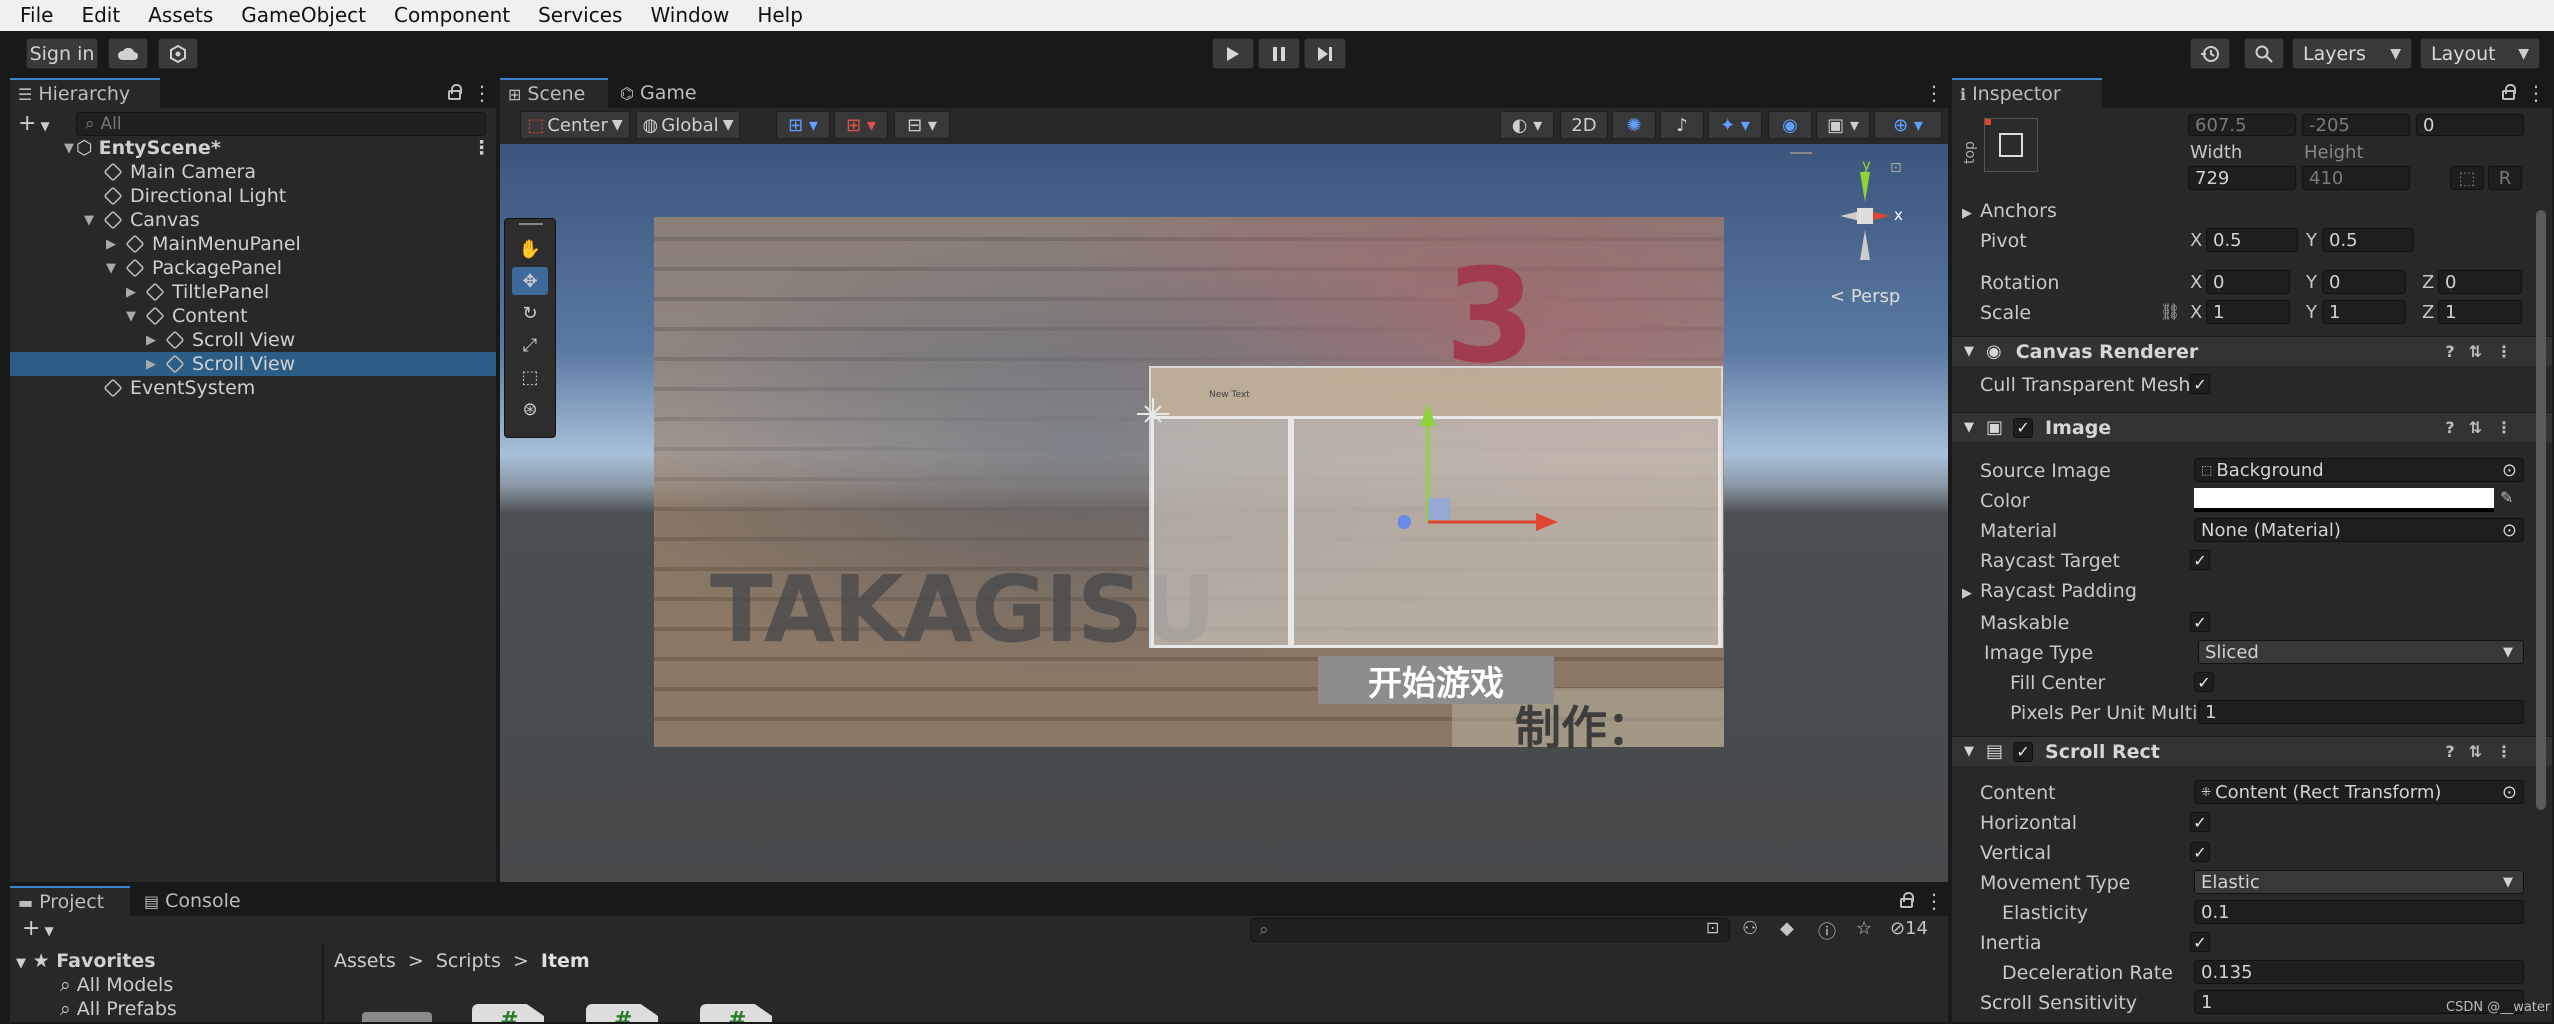  I want to click on rect-tool-icon: ⬚, so click(530, 377).